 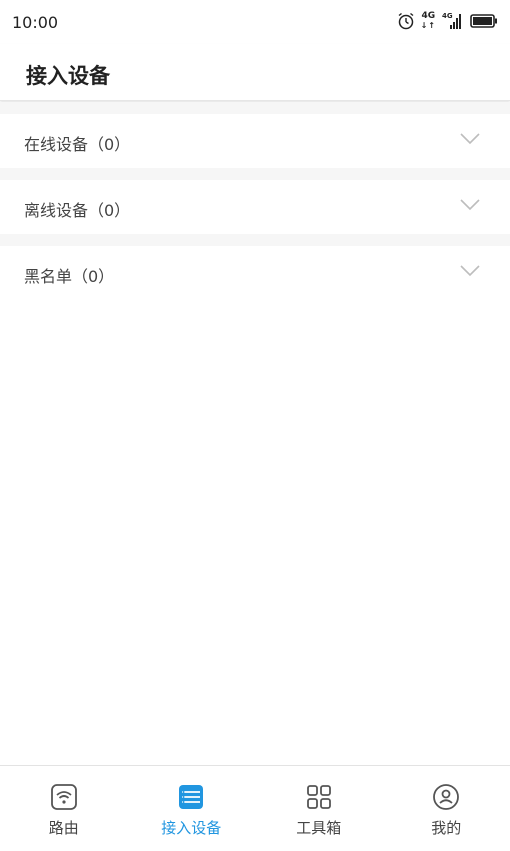 I want to click on battery-icon, so click(x=484, y=21).